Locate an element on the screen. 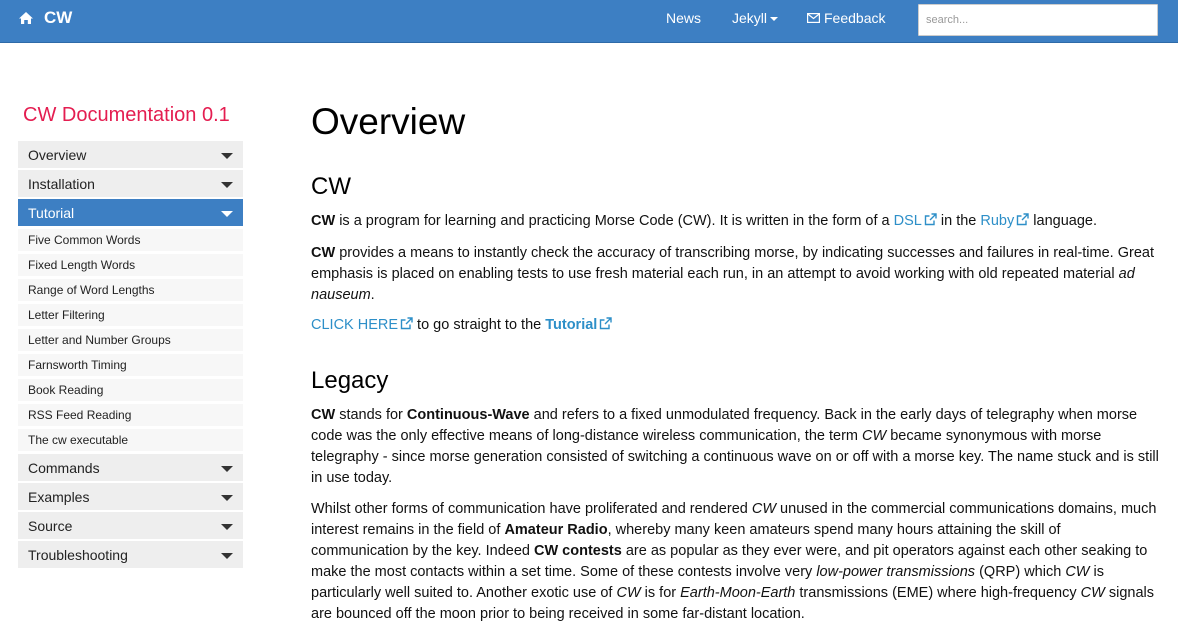 The height and width of the screenshot is (635, 1178). sidebar-subitem-label: Fixed Length Words is located at coordinates (82, 265).